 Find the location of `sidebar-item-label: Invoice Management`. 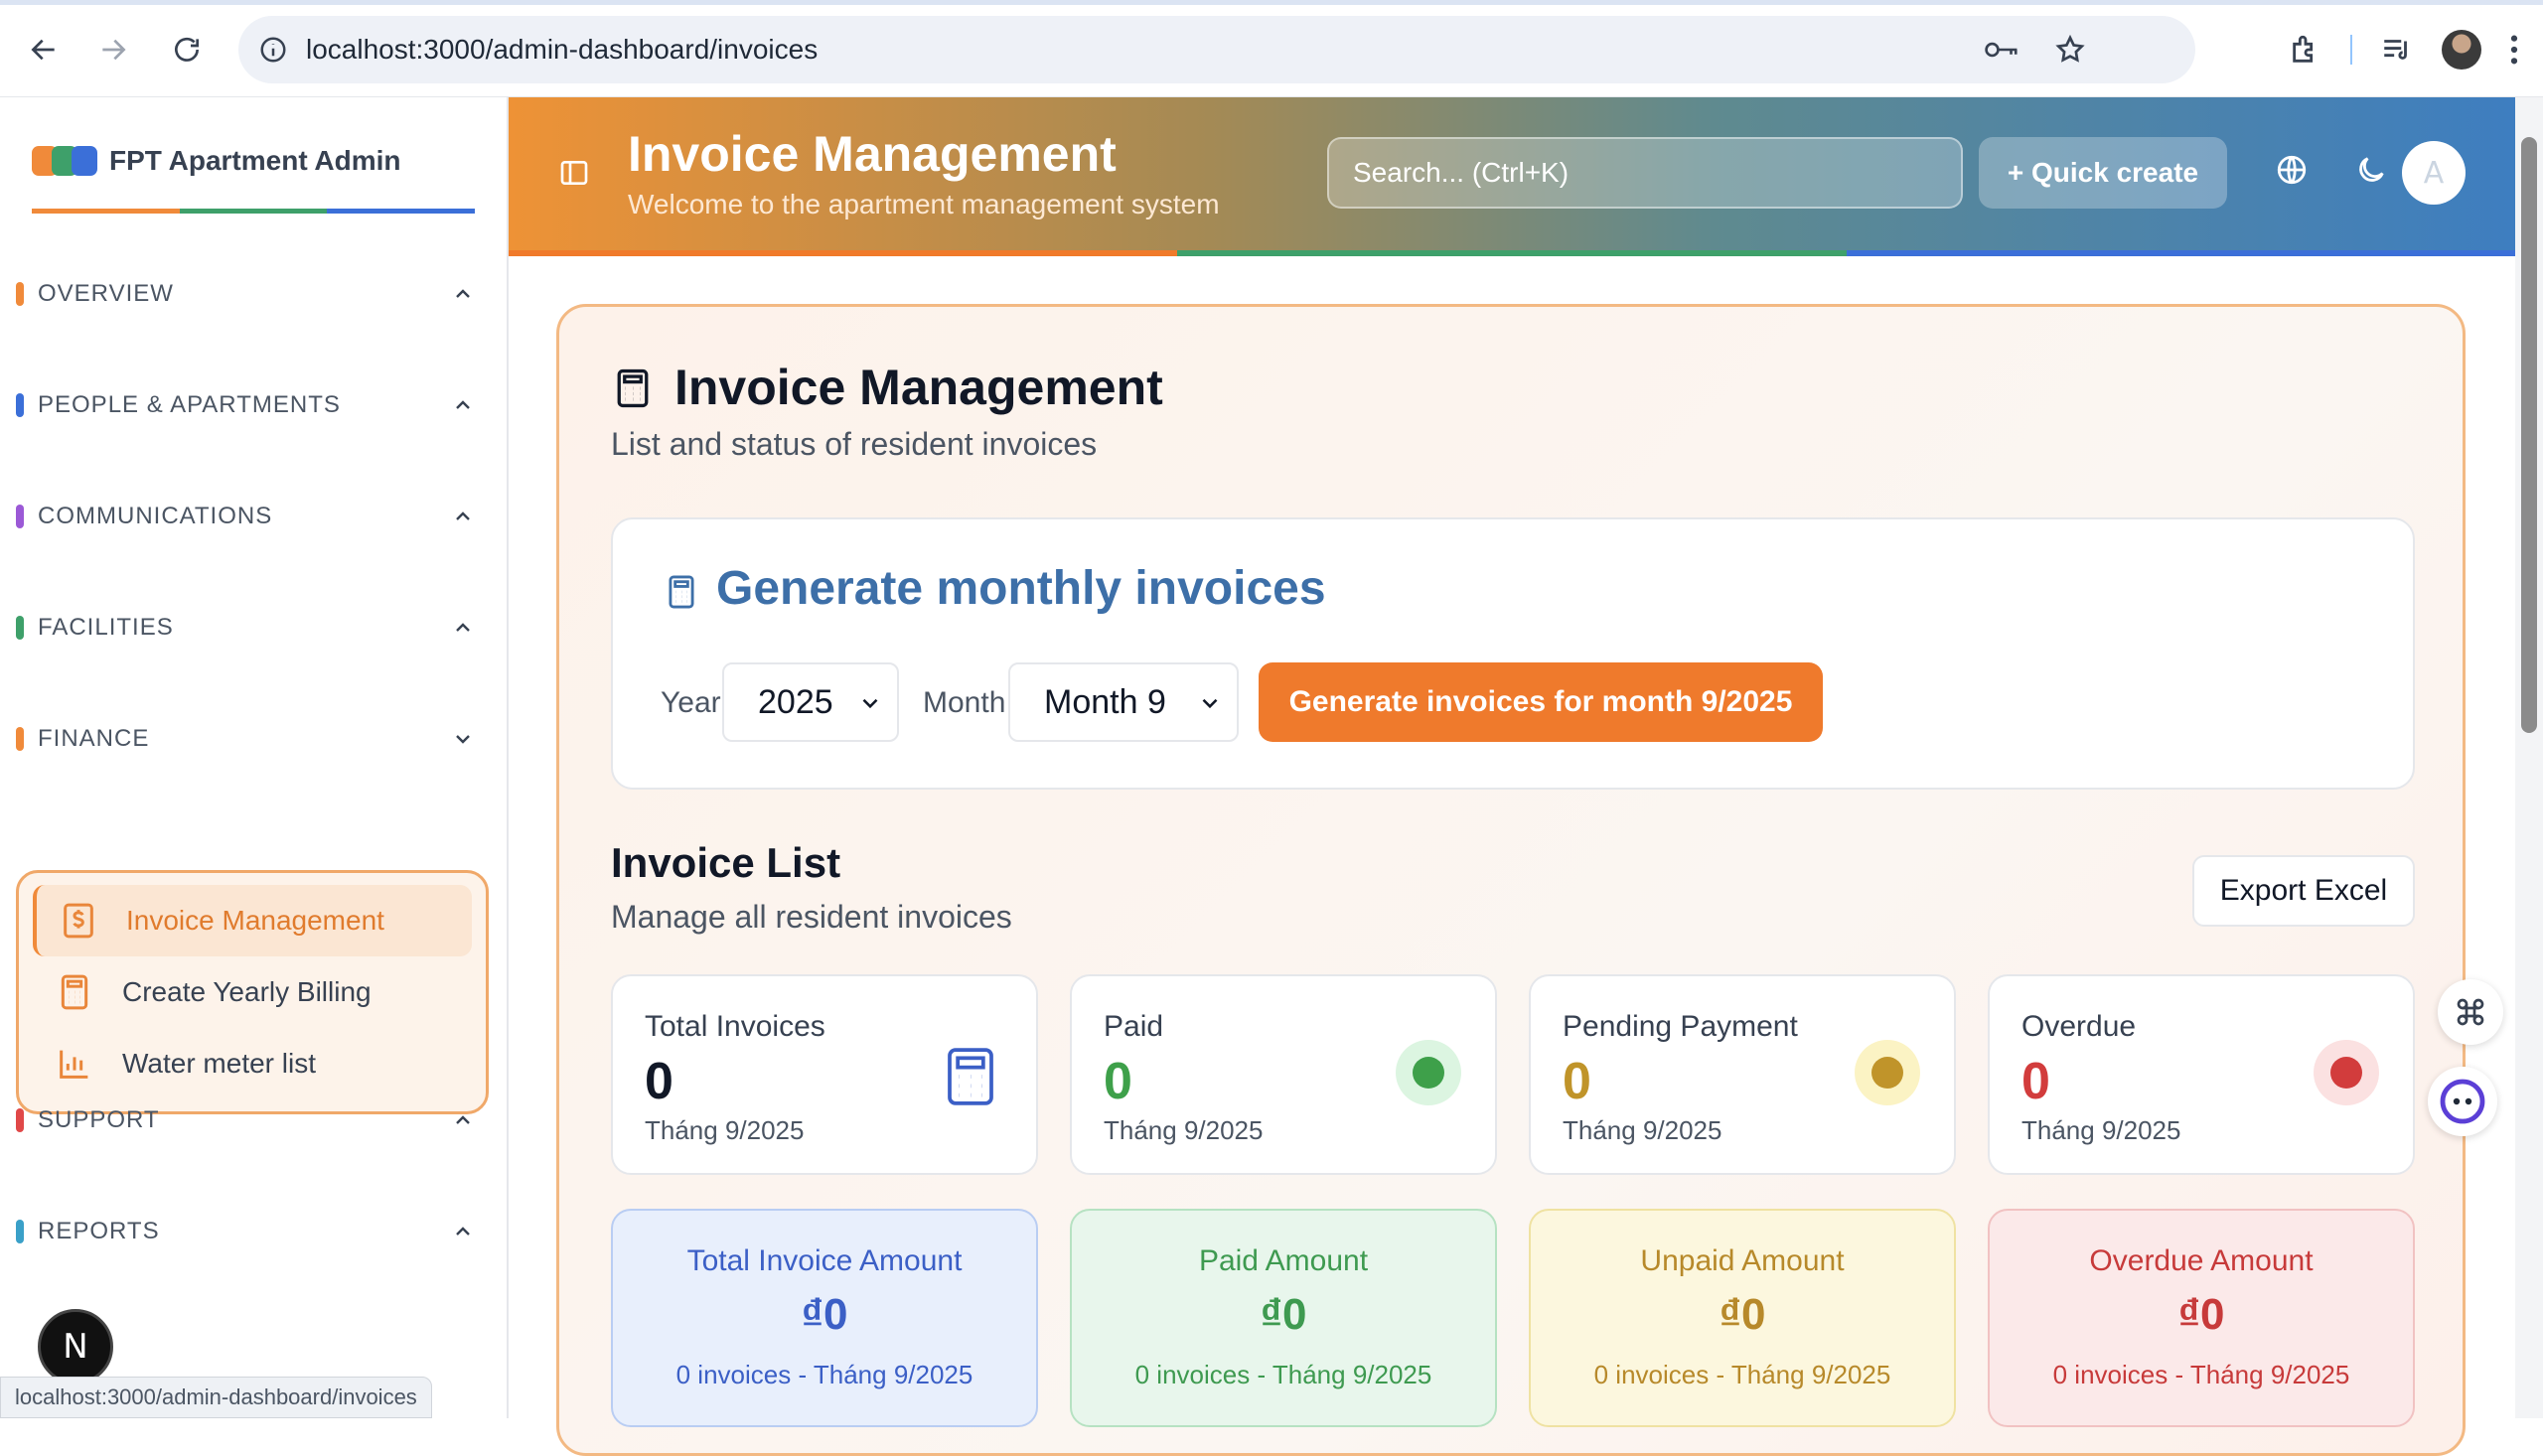

sidebar-item-label: Invoice Management is located at coordinates (255, 920).